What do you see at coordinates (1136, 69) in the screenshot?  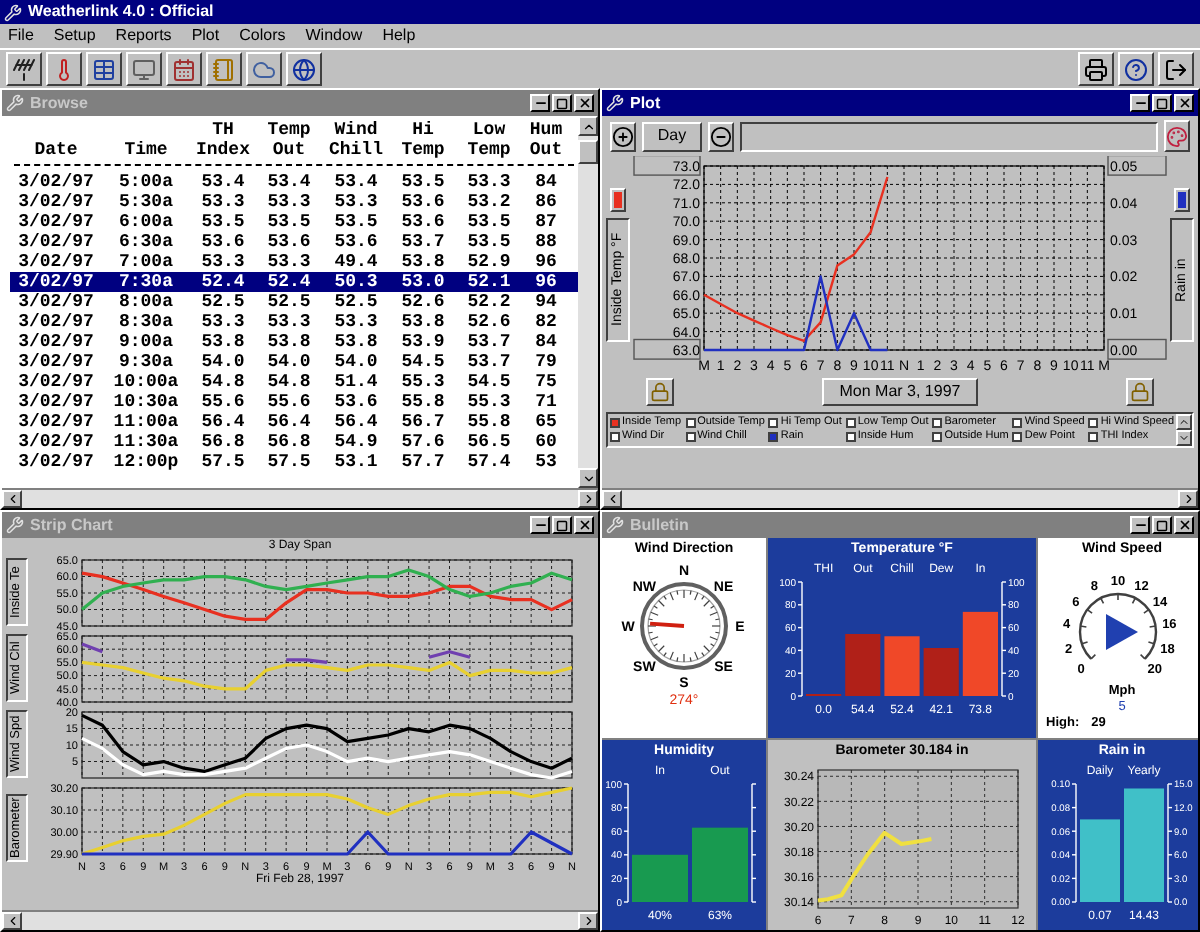 I see `help-button` at bounding box center [1136, 69].